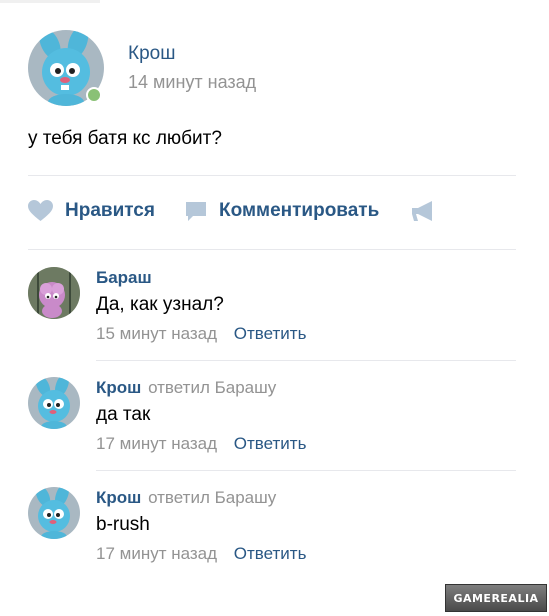  Describe the element at coordinates (110, 210) in the screenshot. I see `like-label: Нравится` at that location.